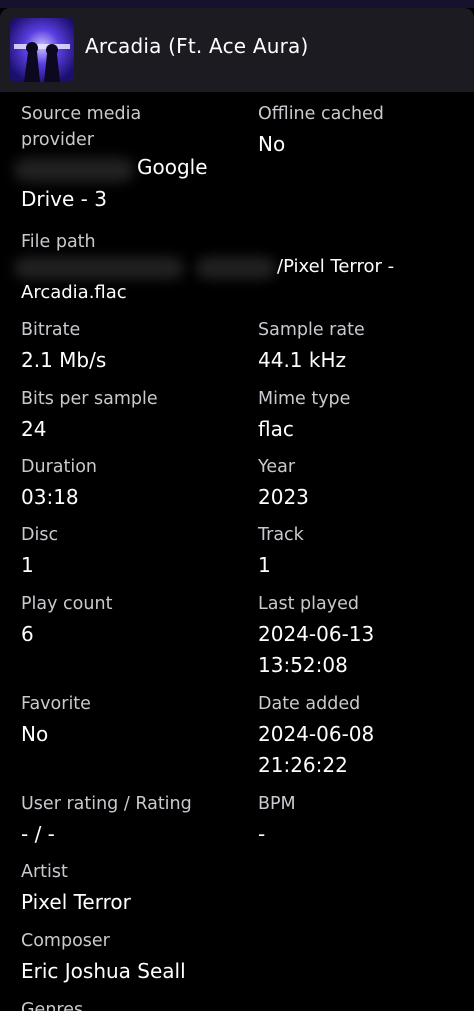  Describe the element at coordinates (40, 535) in the screenshot. I see `disc-label: Disc` at that location.